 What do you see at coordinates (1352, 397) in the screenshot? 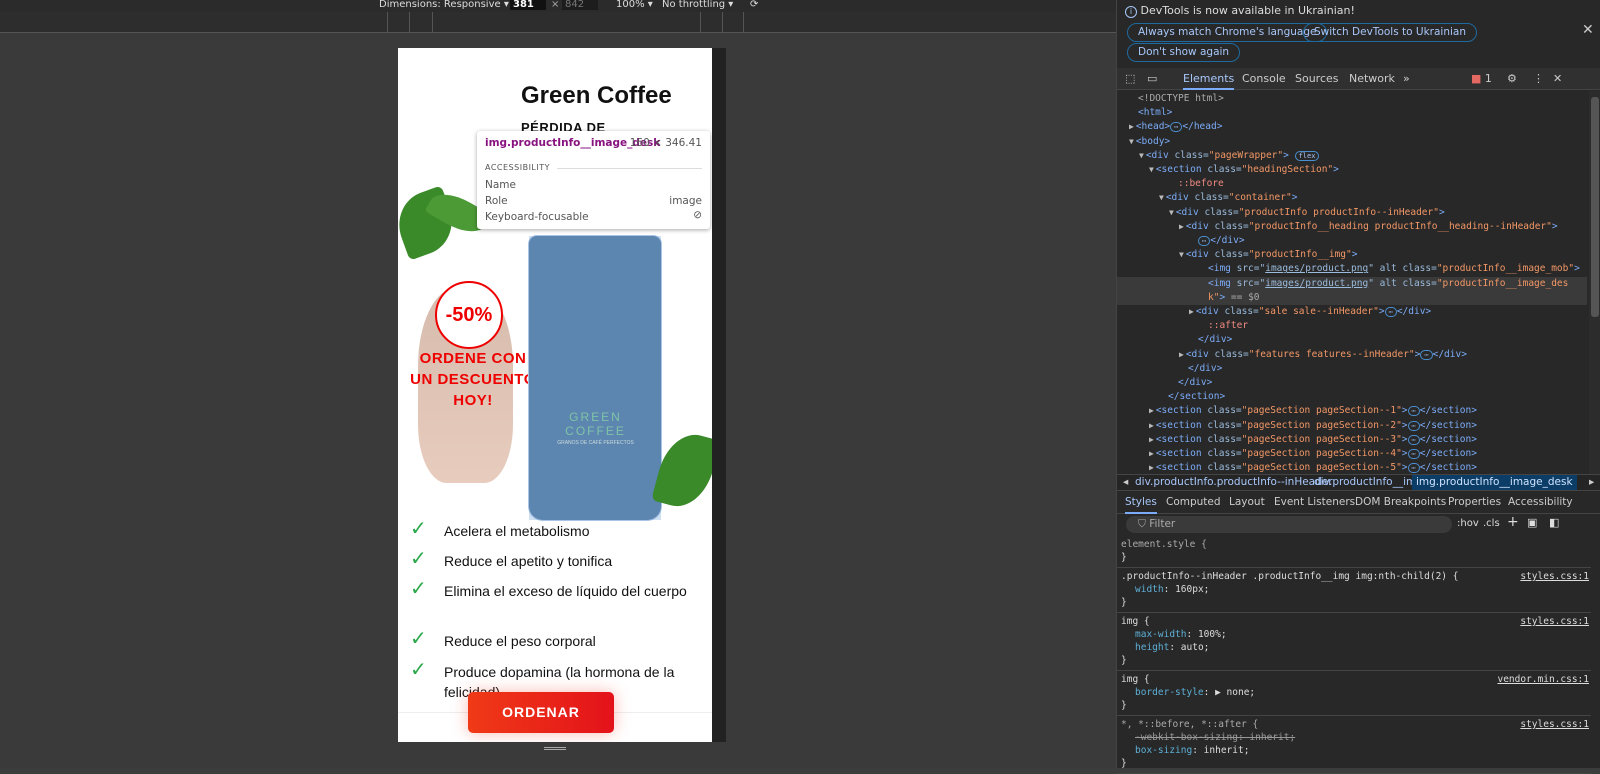
I see `dom-node-line: </section>` at bounding box center [1352, 397].